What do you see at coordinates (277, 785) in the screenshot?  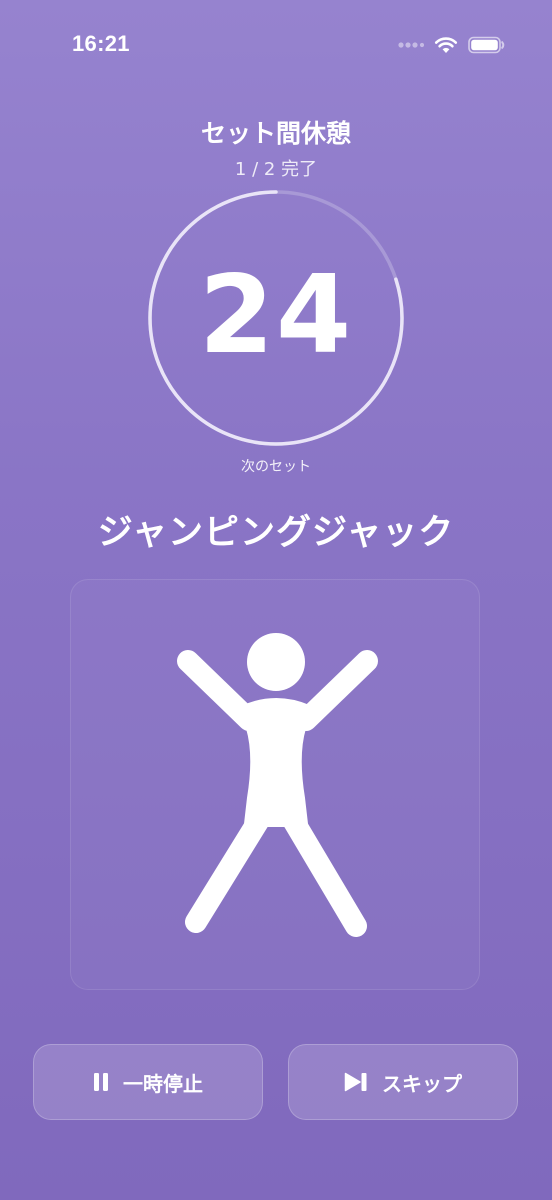 I see `jumping-jack-figure-icon` at bounding box center [277, 785].